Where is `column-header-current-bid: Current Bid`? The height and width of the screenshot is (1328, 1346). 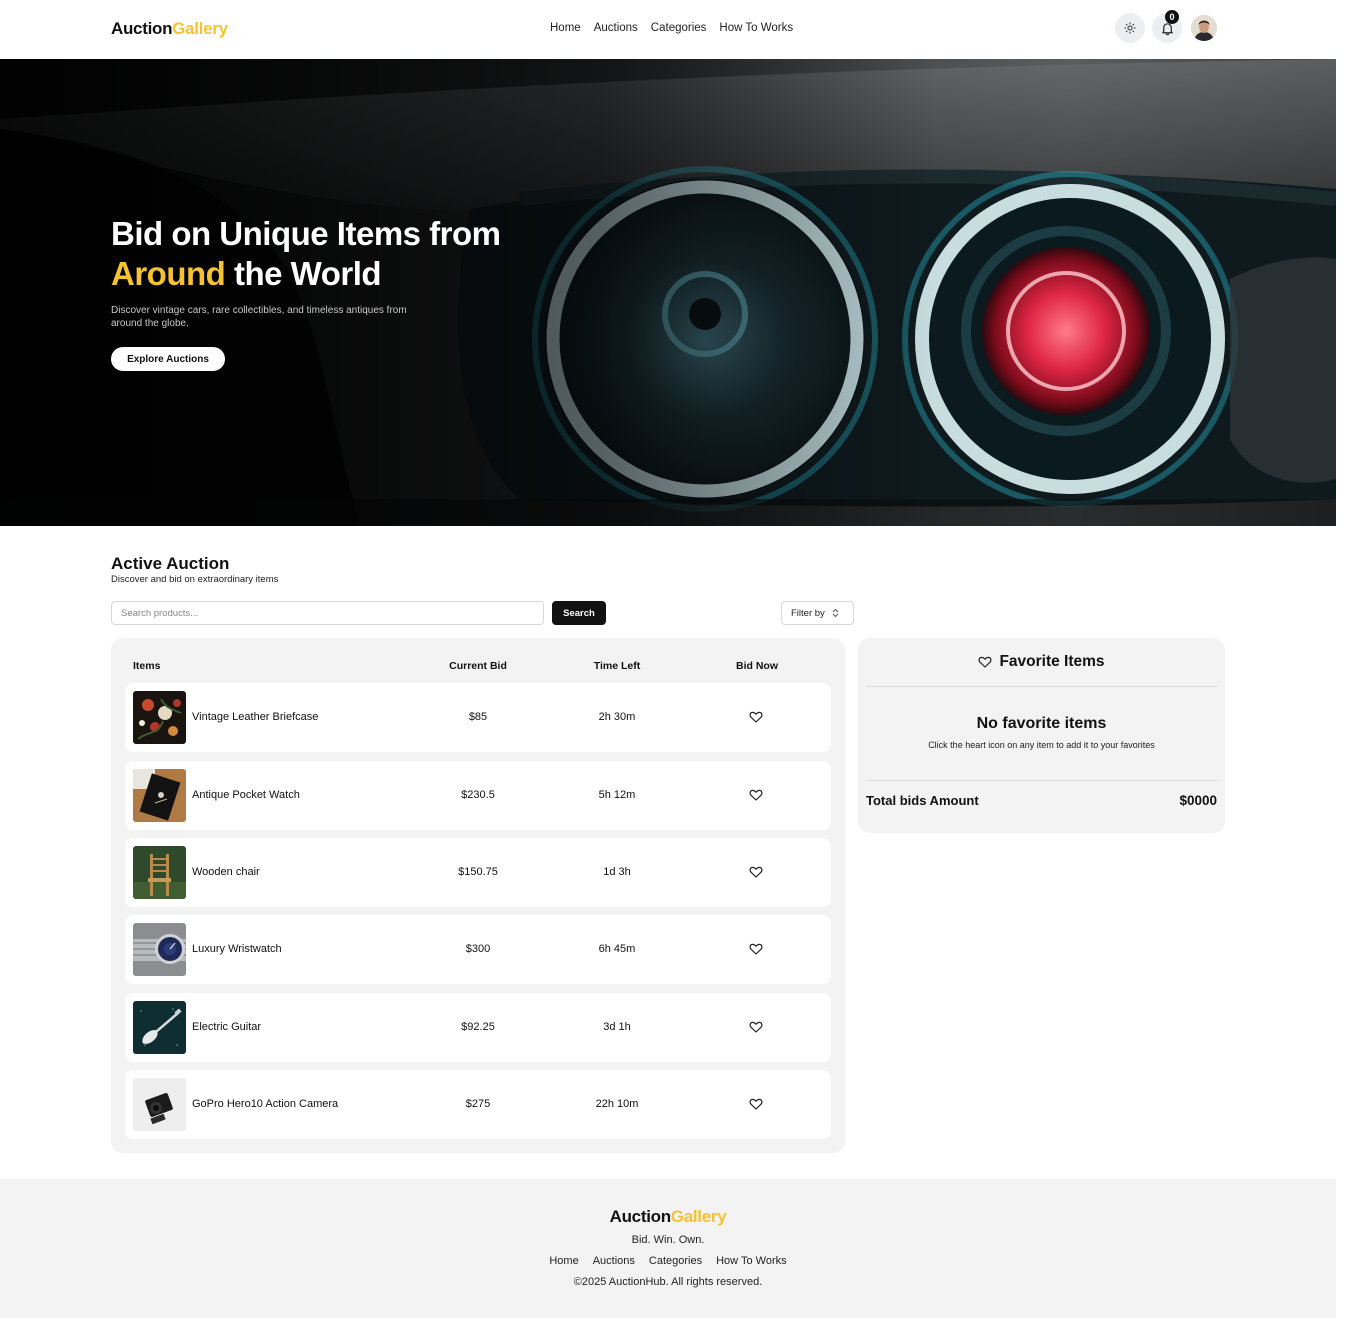 column-header-current-bid: Current Bid is located at coordinates (478, 666).